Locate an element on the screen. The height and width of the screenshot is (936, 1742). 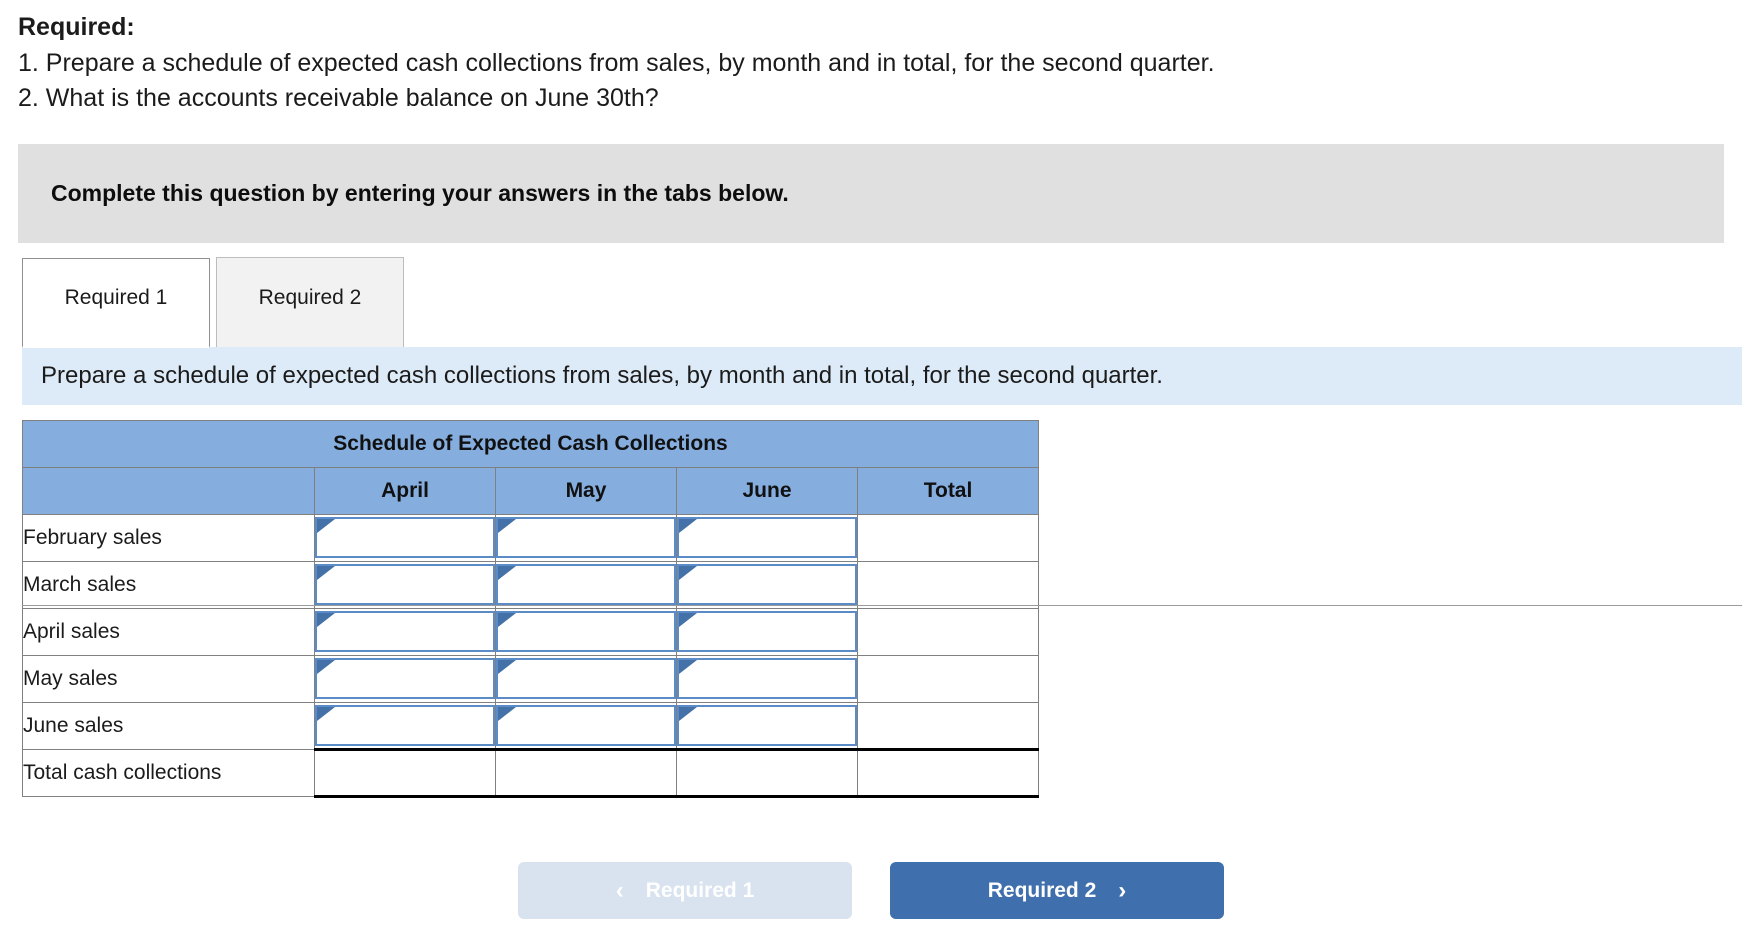
input-march-may is located at coordinates (586, 584).